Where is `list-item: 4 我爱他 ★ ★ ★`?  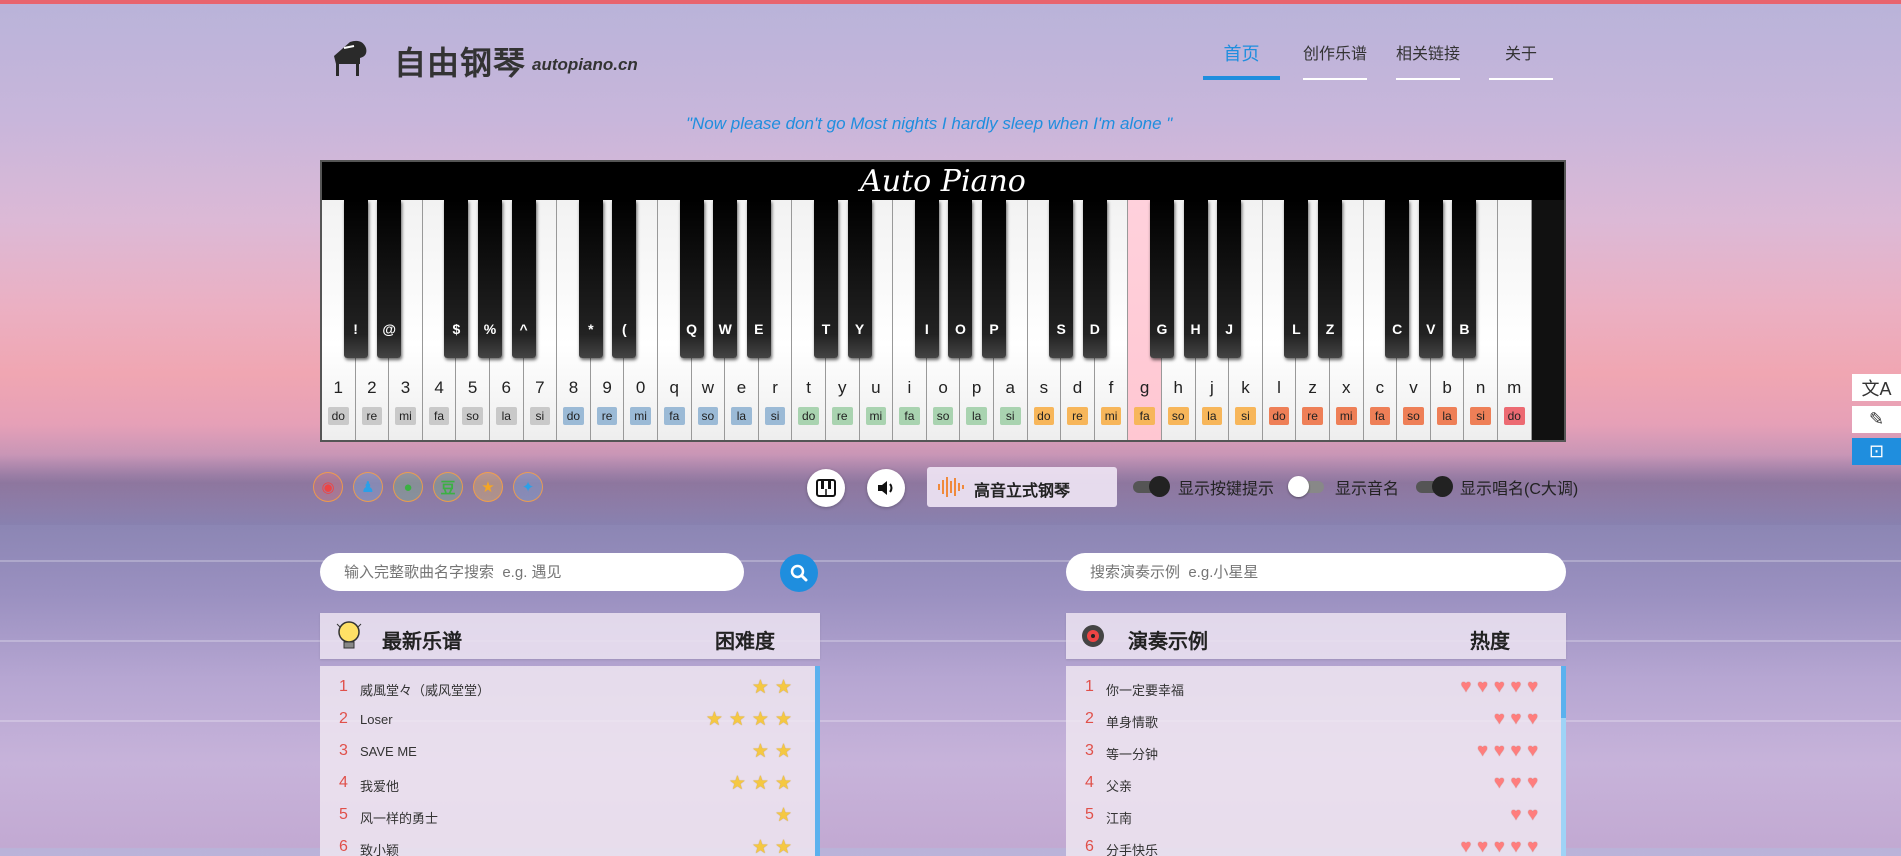
list-item: 4 我爱他 ★ ★ ★ is located at coordinates (570, 782).